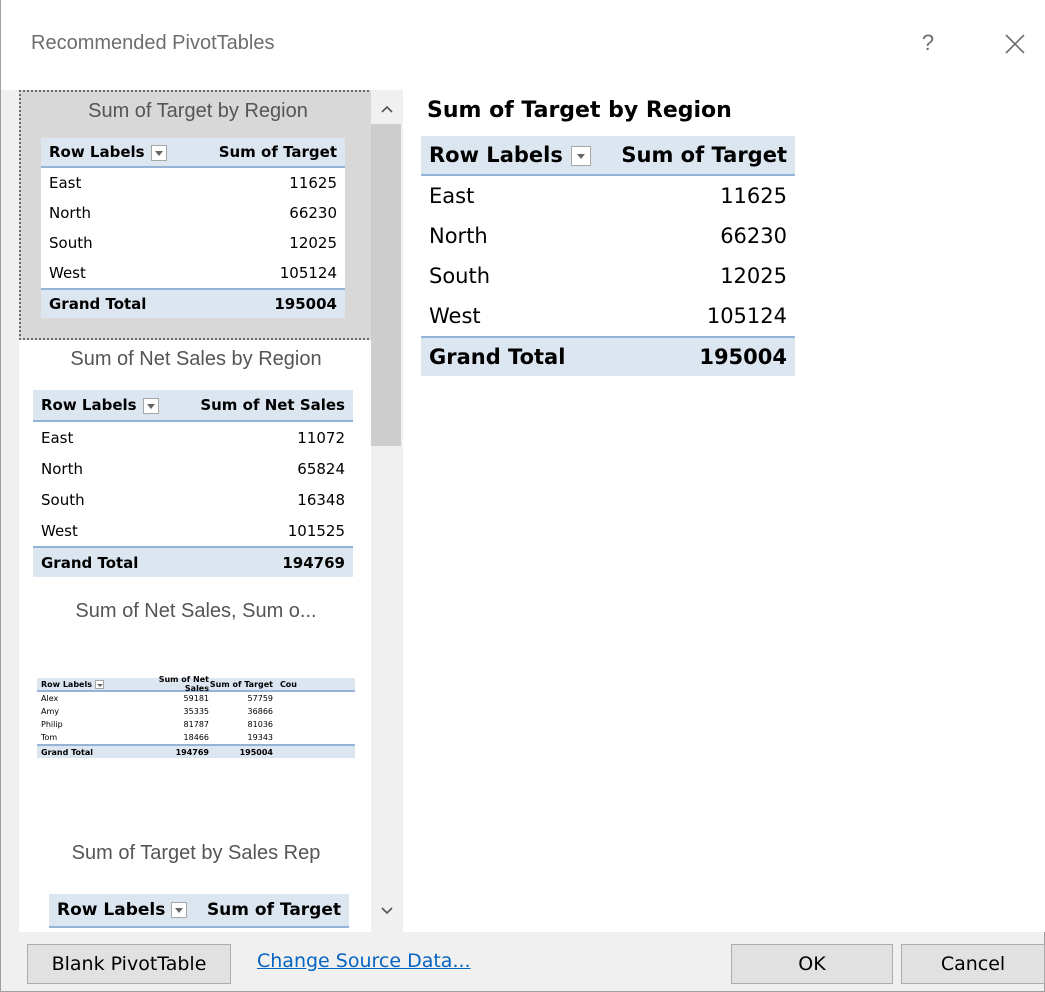 Image resolution: width=1045 pixels, height=992 pixels. I want to click on table-header: Row Labels Sum of Net Sales, so click(193, 406).